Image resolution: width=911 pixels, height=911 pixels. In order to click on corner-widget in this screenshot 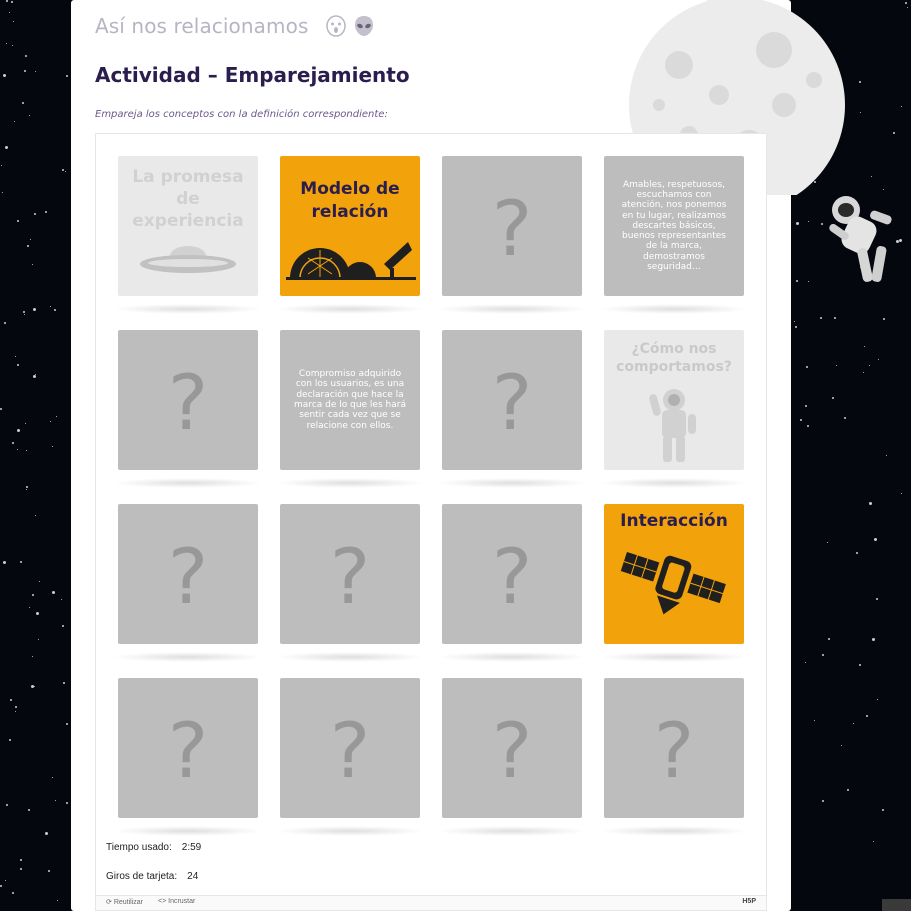, I will do `click(896, 905)`.